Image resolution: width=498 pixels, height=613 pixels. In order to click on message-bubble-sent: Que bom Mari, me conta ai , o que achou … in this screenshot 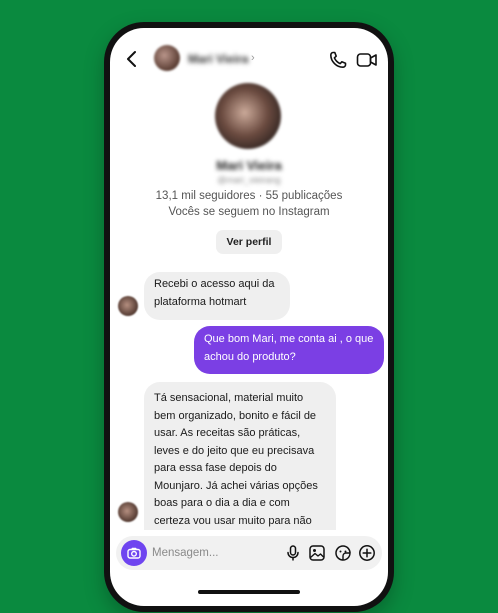, I will do `click(289, 350)`.